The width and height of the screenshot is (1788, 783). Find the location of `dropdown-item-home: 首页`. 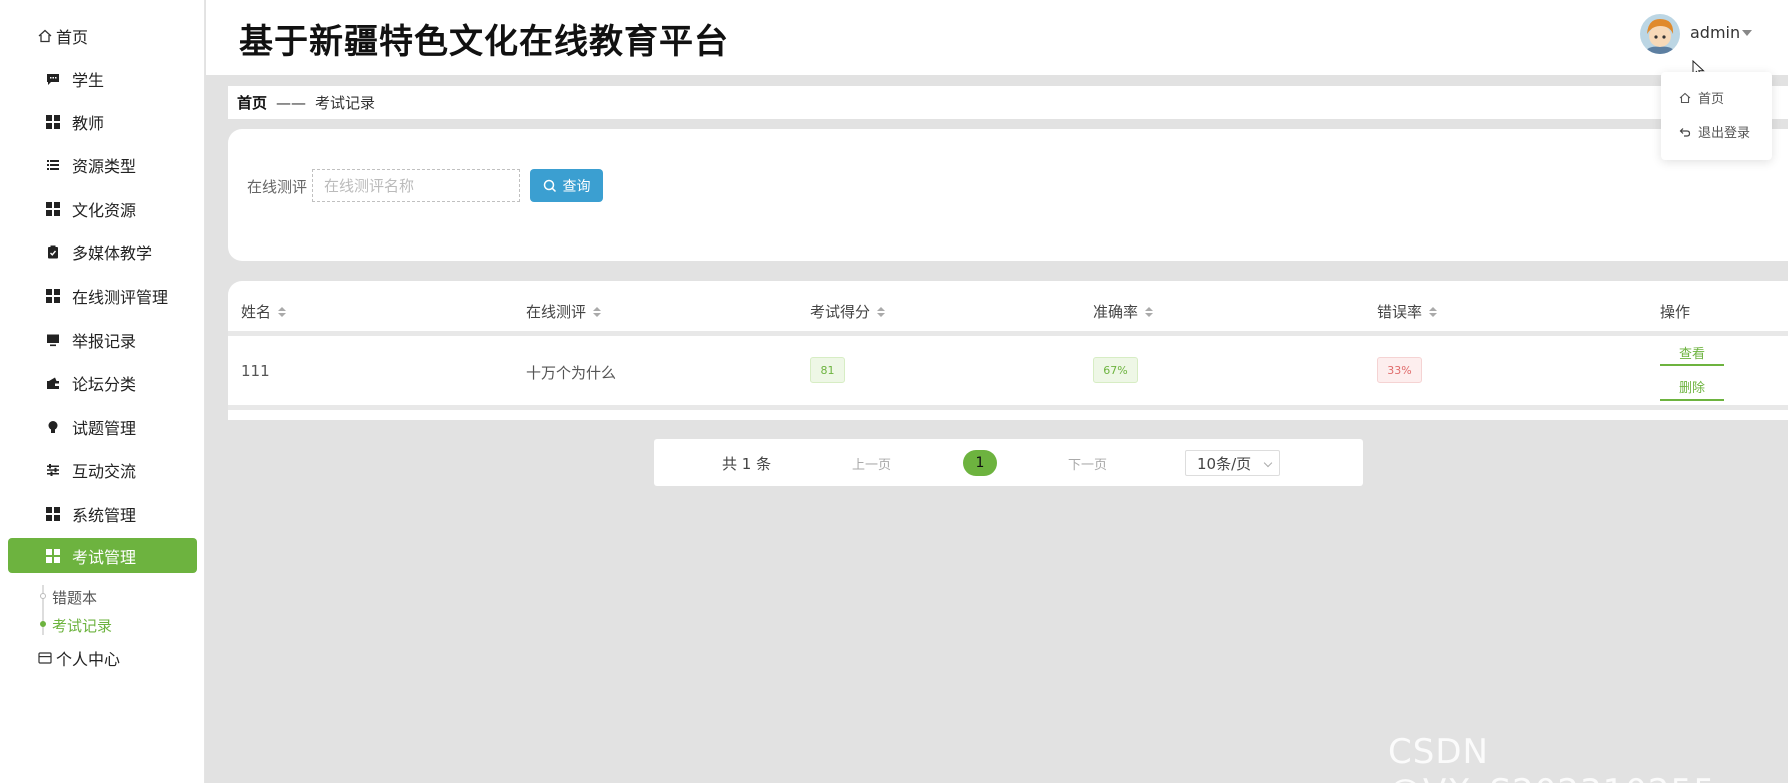

dropdown-item-home: 首页 is located at coordinates (1701, 97).